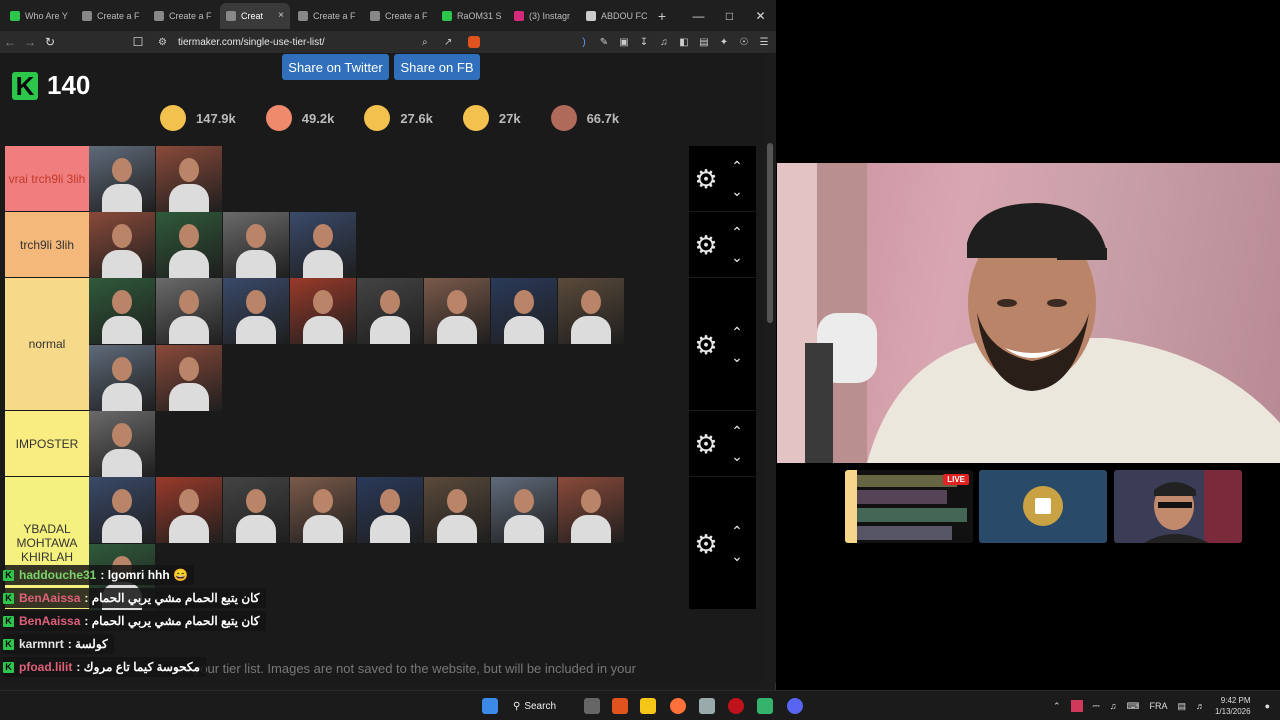 The height and width of the screenshot is (720, 1280). Describe the element at coordinates (584, 42) in the screenshot. I see `voice-icon: )` at that location.